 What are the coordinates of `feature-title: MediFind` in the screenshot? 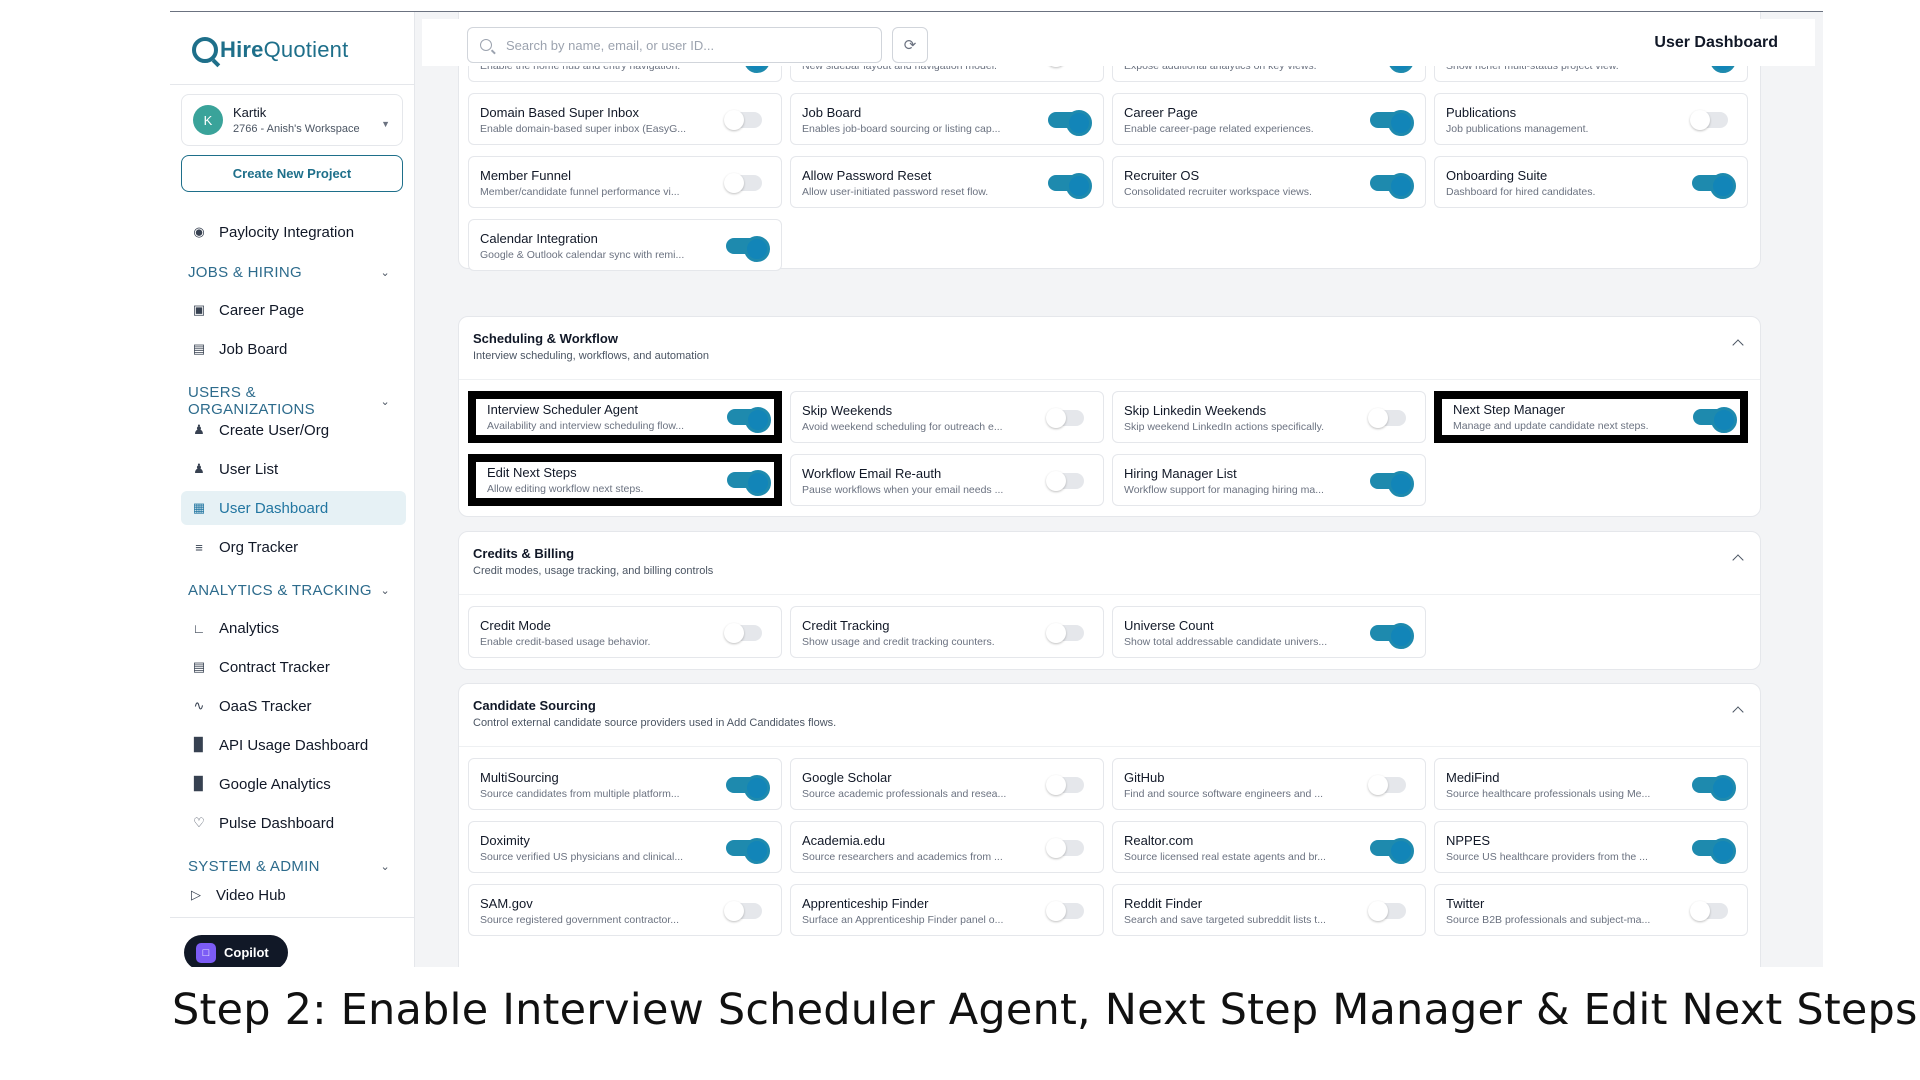 It's located at (1473, 777).